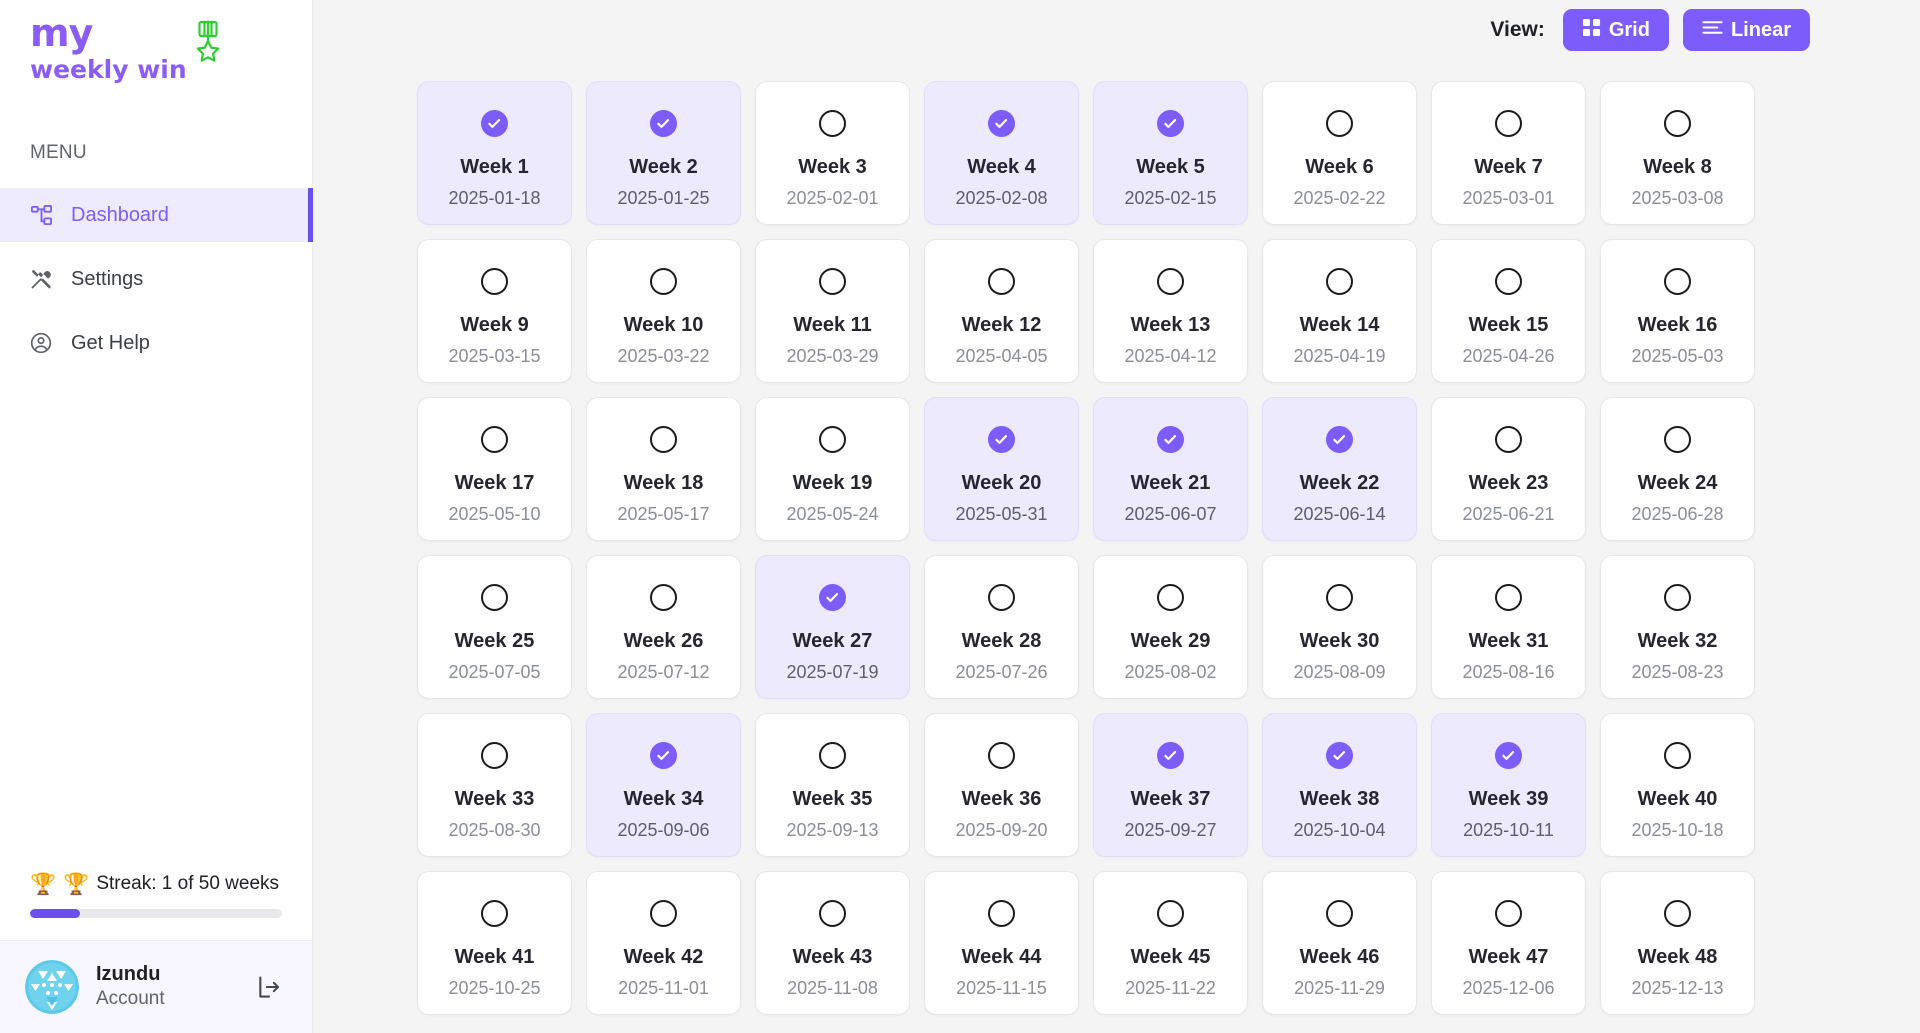 The height and width of the screenshot is (1033, 1920). What do you see at coordinates (1001, 627) in the screenshot?
I see `week-card: Week 28 2025-07-26` at bounding box center [1001, 627].